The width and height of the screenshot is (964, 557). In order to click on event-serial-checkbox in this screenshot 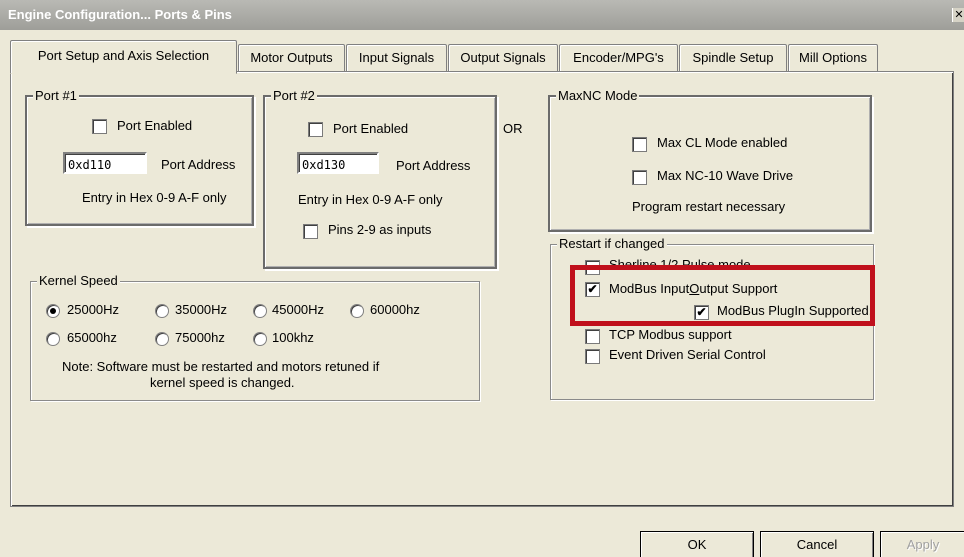, I will do `click(592, 356)`.